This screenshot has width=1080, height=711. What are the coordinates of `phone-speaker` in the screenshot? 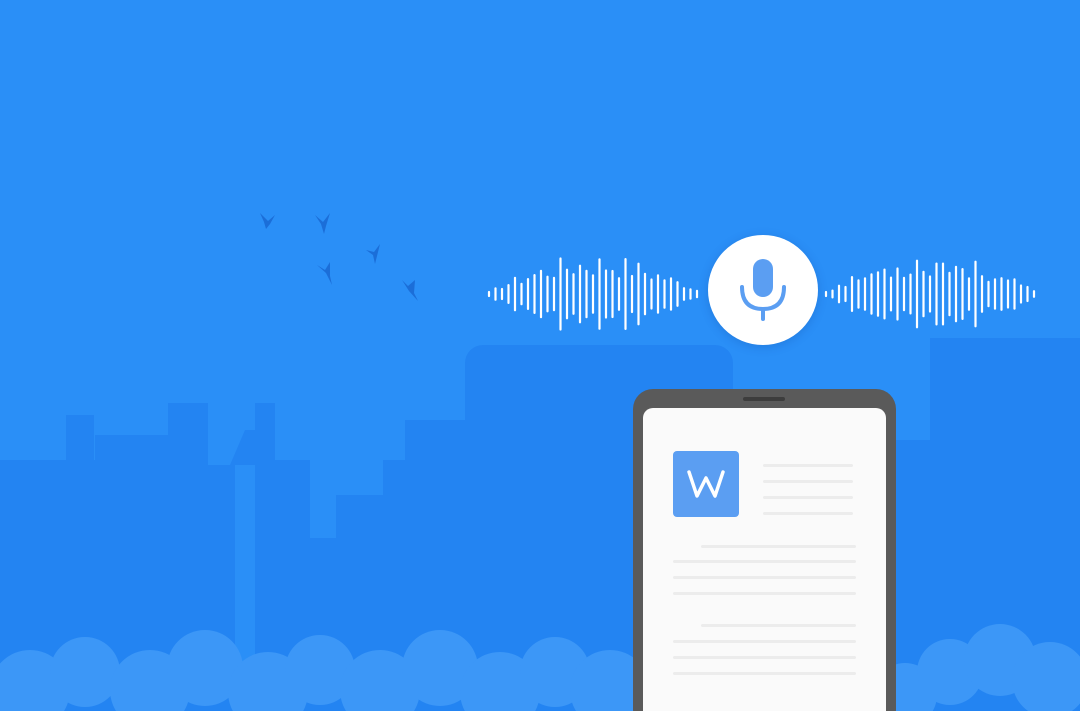 It's located at (764, 399).